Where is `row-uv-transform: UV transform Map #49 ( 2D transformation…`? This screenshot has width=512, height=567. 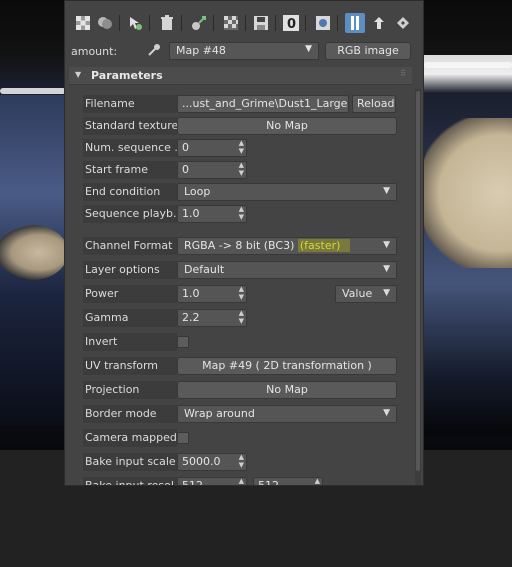 row-uv-transform: UV transform Map #49 ( 2D transformation… is located at coordinates (239, 366).